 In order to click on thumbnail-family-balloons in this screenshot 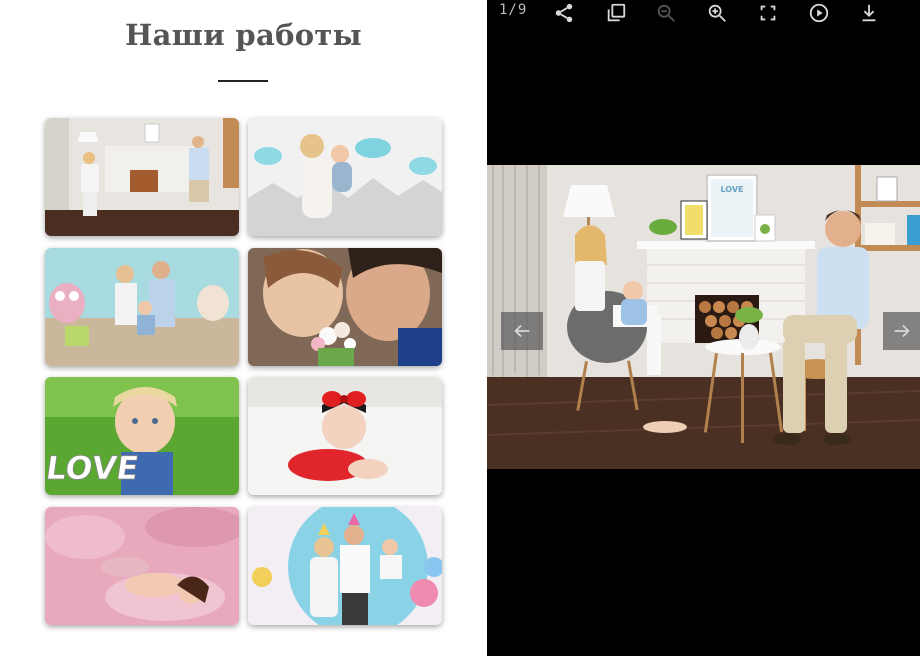, I will do `click(345, 566)`.